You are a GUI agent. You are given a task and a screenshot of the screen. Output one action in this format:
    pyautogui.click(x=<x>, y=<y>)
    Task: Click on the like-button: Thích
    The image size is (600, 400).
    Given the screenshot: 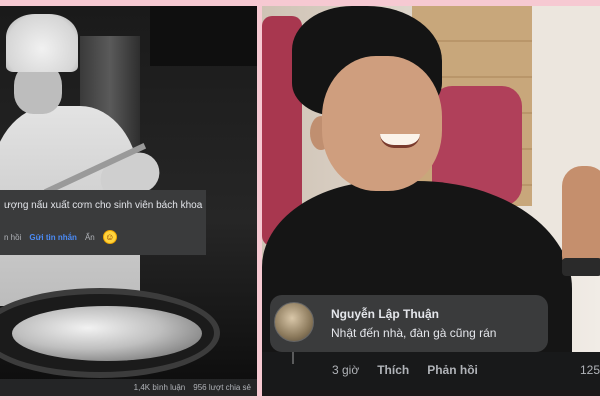 What is the action you would take?
    pyautogui.click(x=393, y=370)
    